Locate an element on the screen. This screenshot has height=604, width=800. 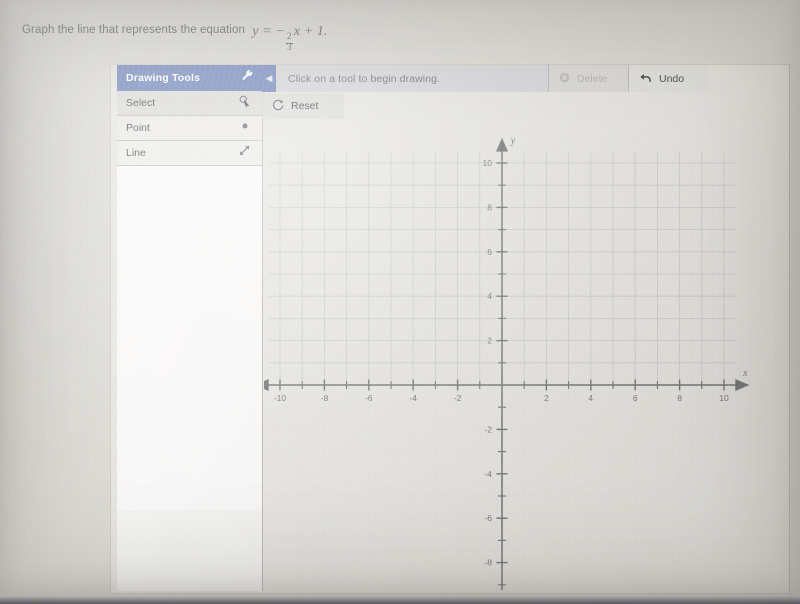
equation-equals: = is located at coordinates (267, 31).